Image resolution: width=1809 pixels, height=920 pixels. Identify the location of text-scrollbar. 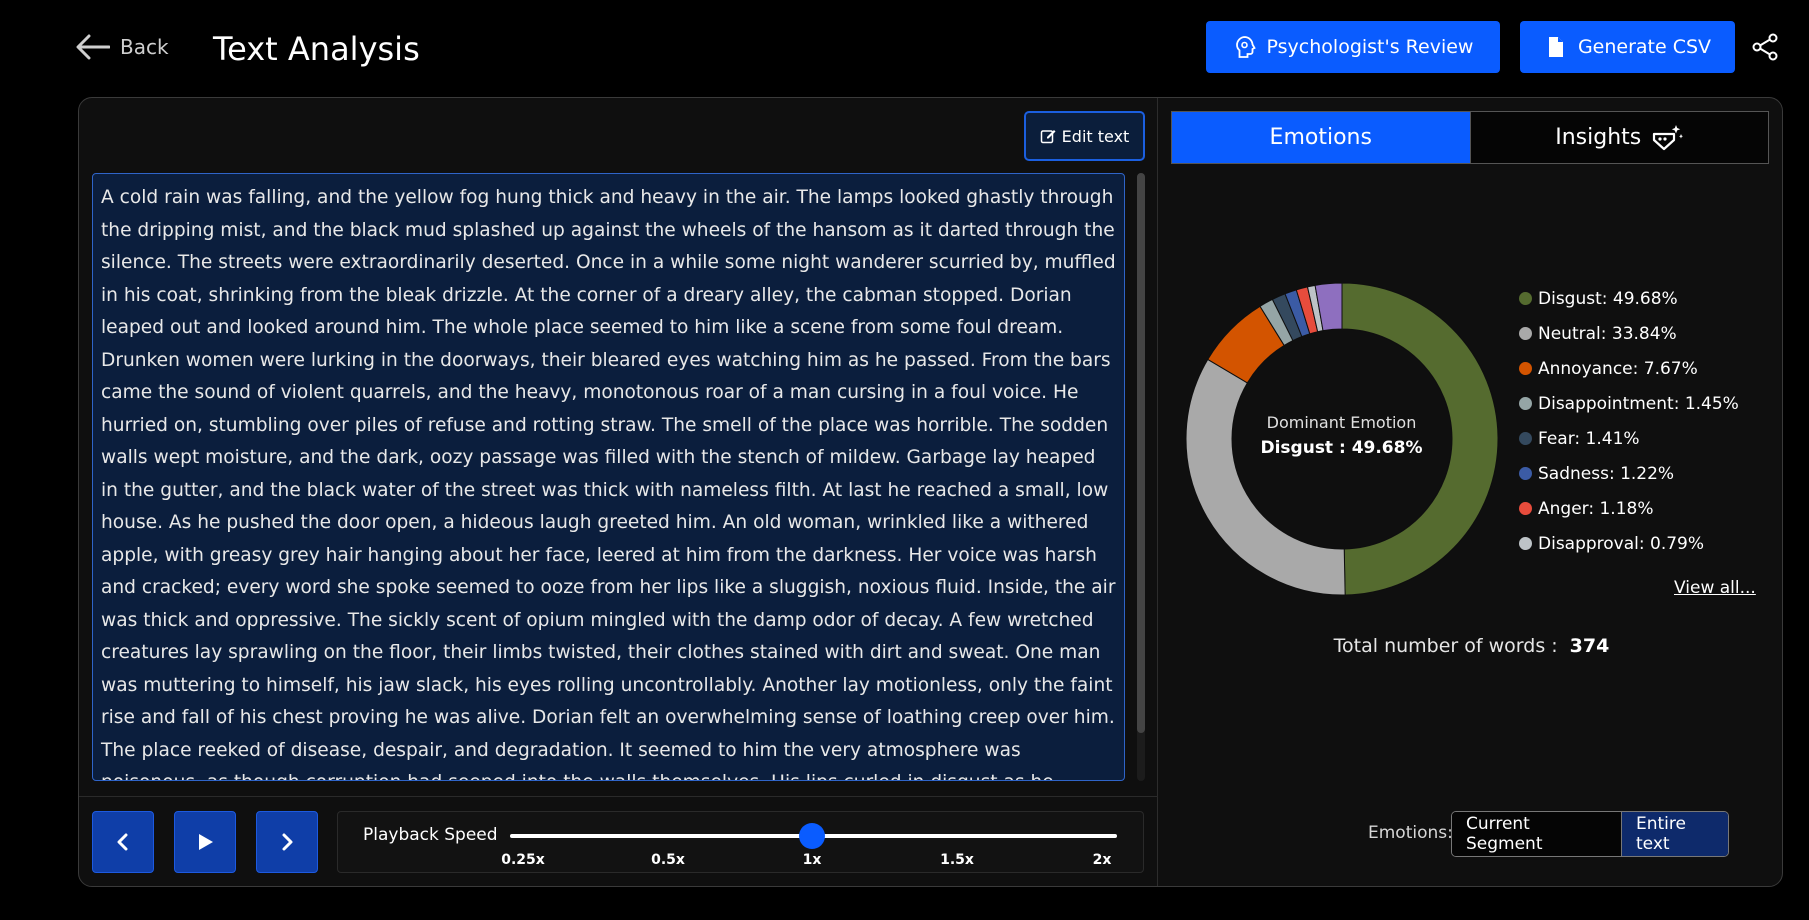
(1141, 477).